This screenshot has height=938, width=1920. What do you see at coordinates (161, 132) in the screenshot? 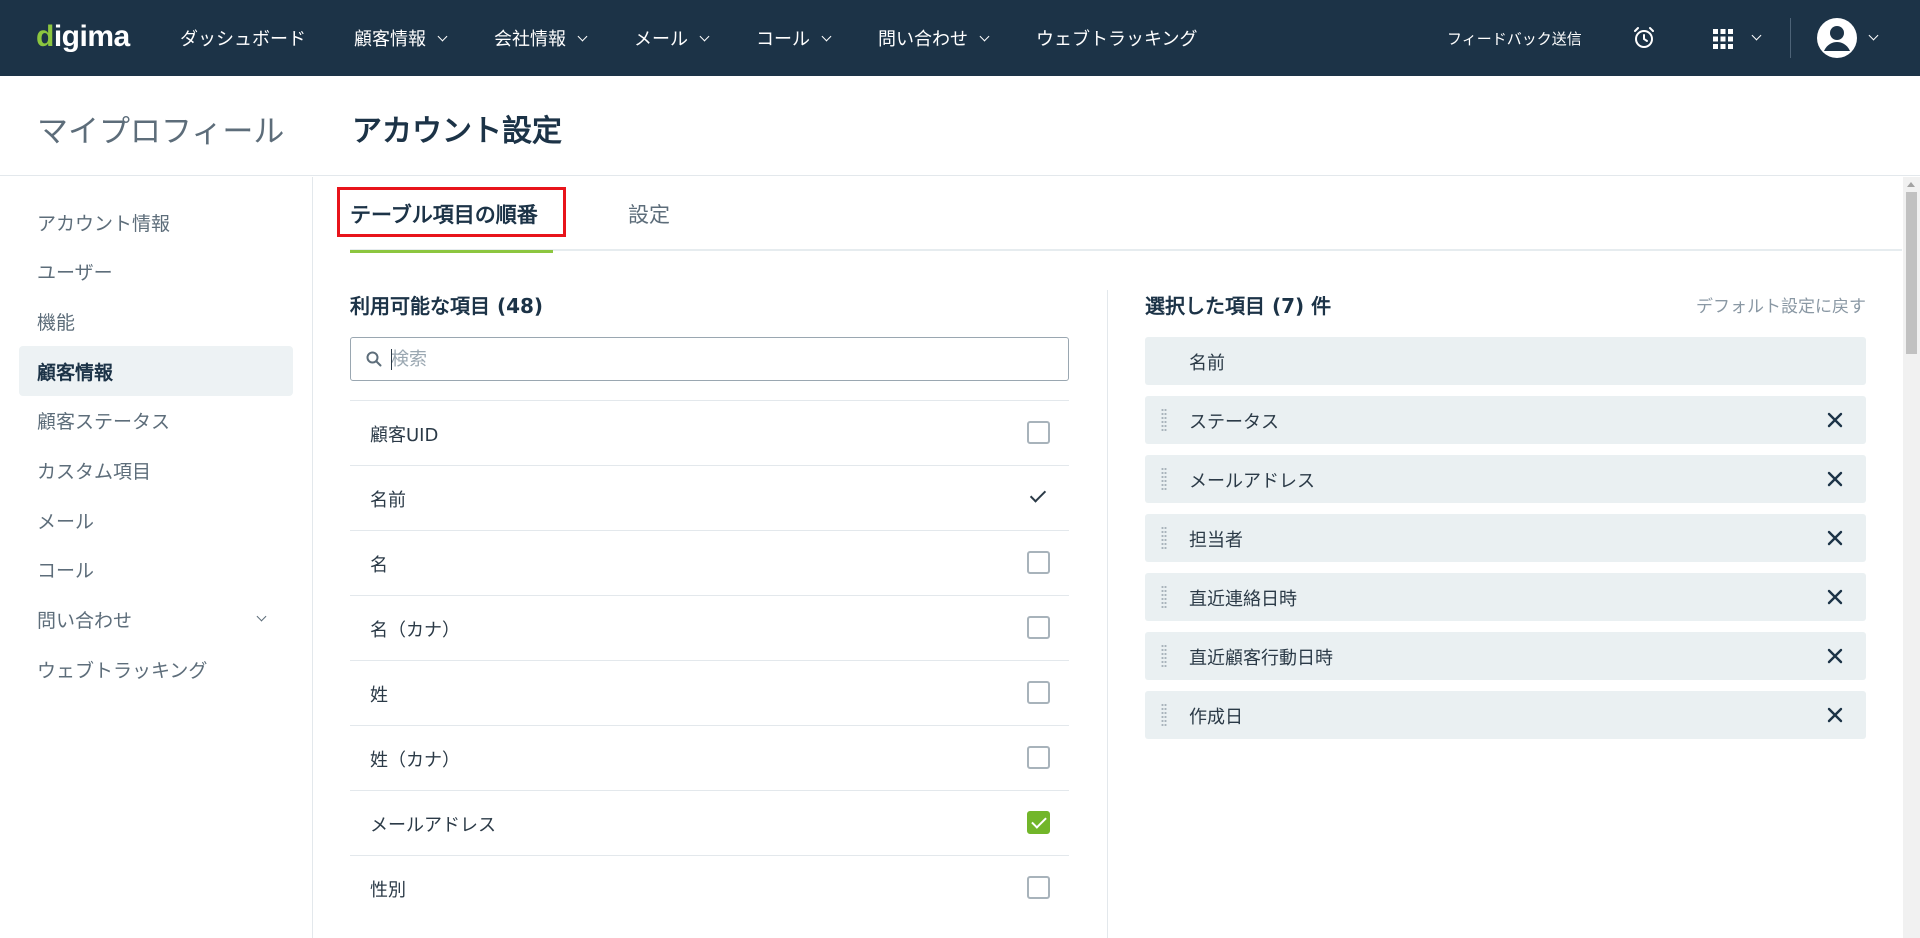
I see `my-profile-title: マイプロフィール` at bounding box center [161, 132].